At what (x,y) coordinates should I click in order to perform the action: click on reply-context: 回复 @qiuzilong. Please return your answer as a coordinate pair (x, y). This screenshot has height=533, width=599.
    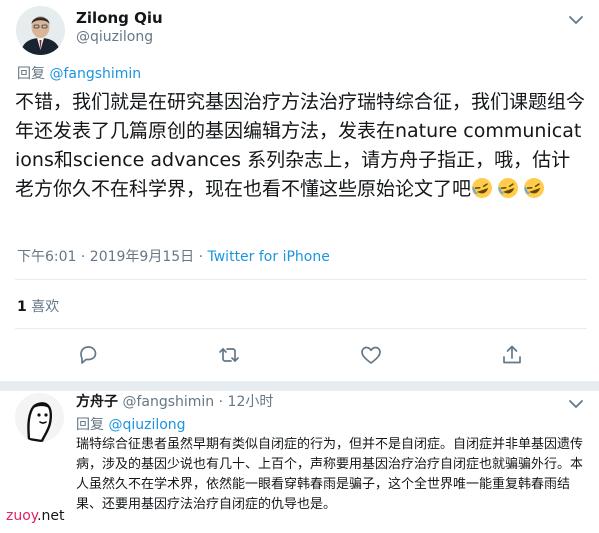
    Looking at the image, I should click on (131, 424).